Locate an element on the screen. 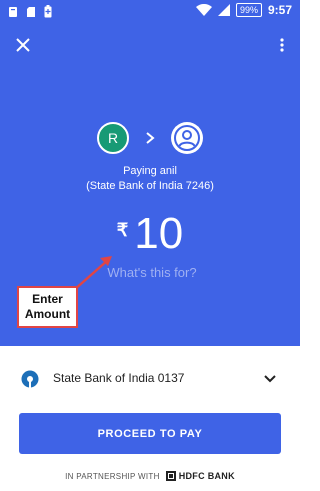  partner-name: HDFC BANK is located at coordinates (206, 476).